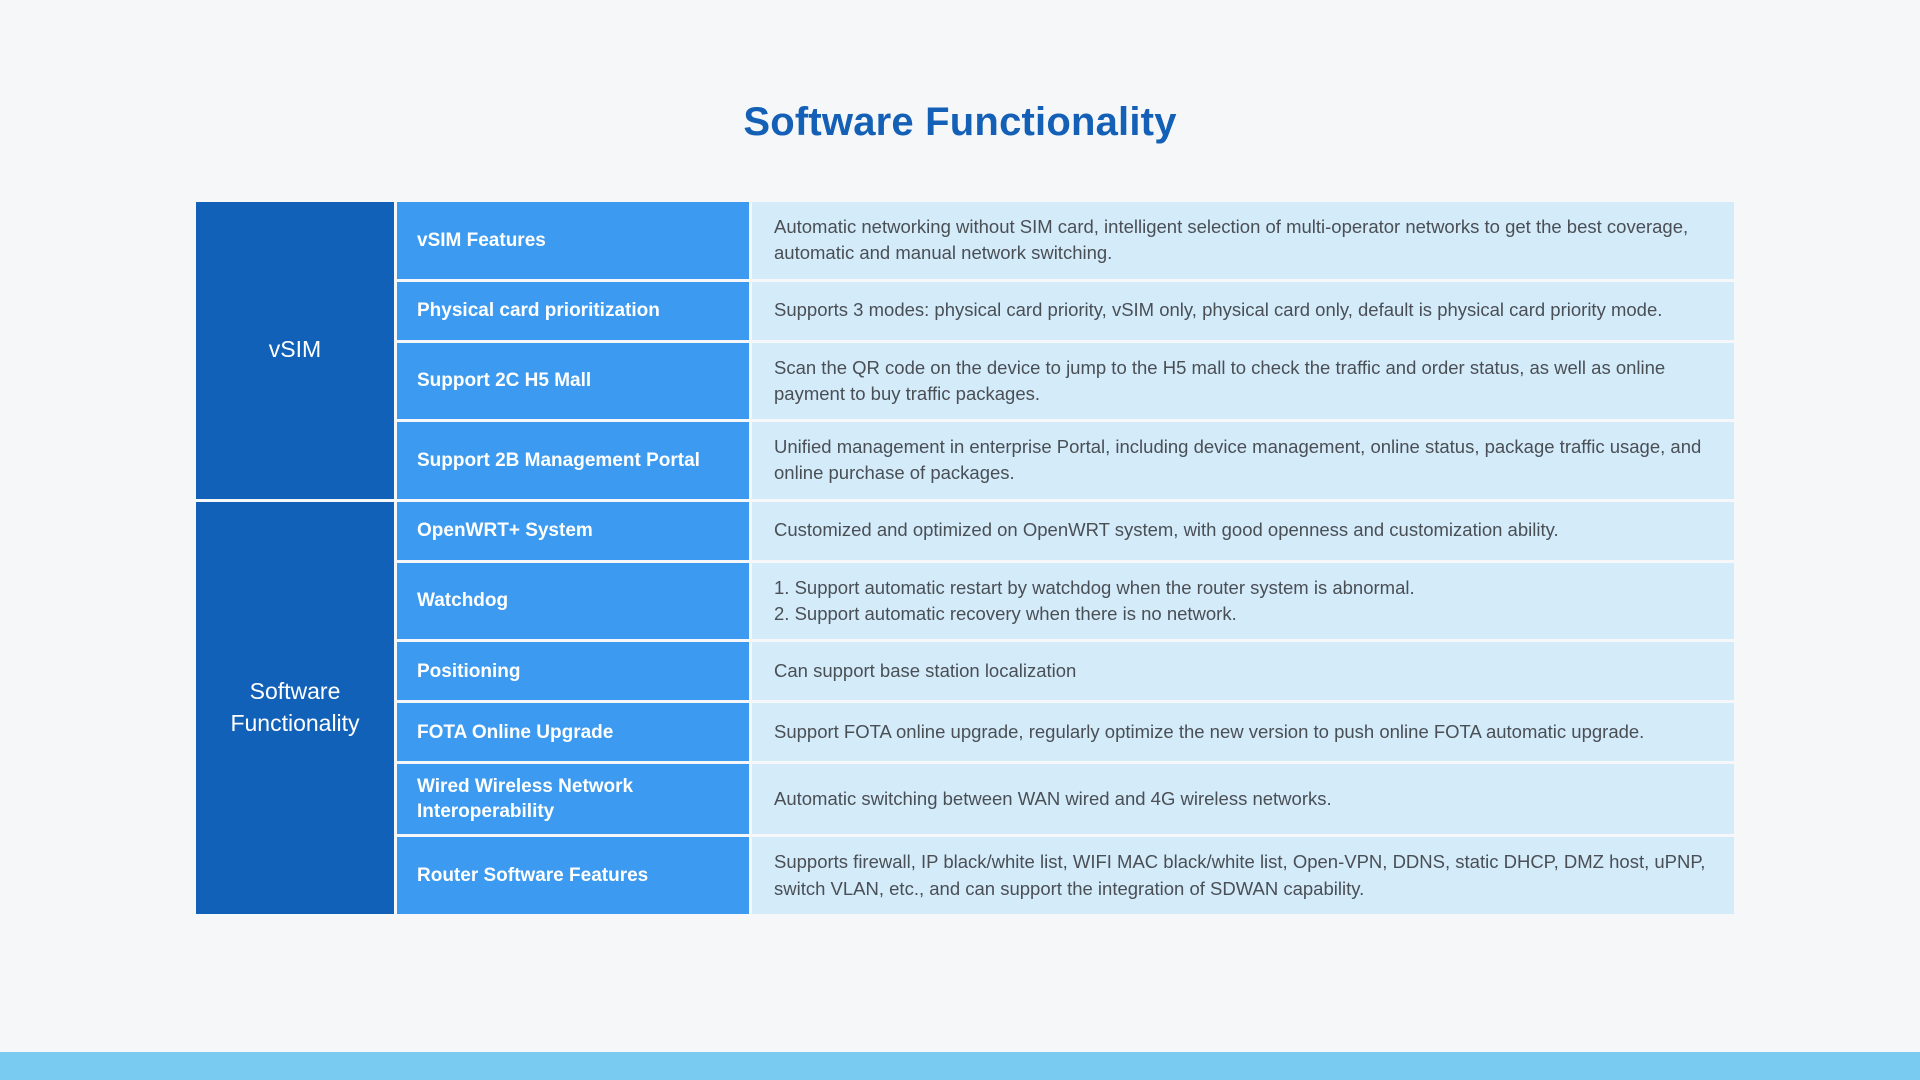 Image resolution: width=1920 pixels, height=1080 pixels. What do you see at coordinates (573, 601) in the screenshot?
I see `feature-label: Watchdog` at bounding box center [573, 601].